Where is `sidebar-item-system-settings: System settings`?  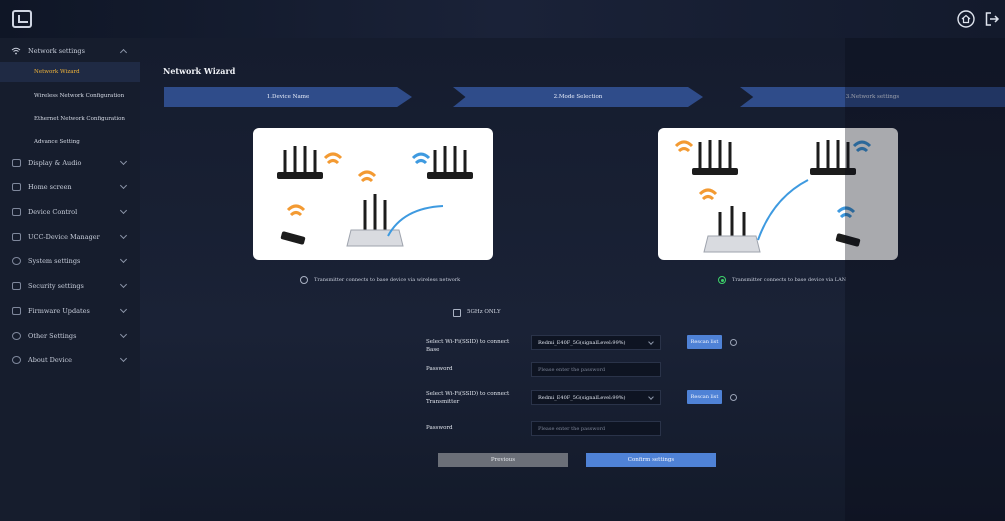
sidebar-item-system-settings: System settings is located at coordinates (70, 261).